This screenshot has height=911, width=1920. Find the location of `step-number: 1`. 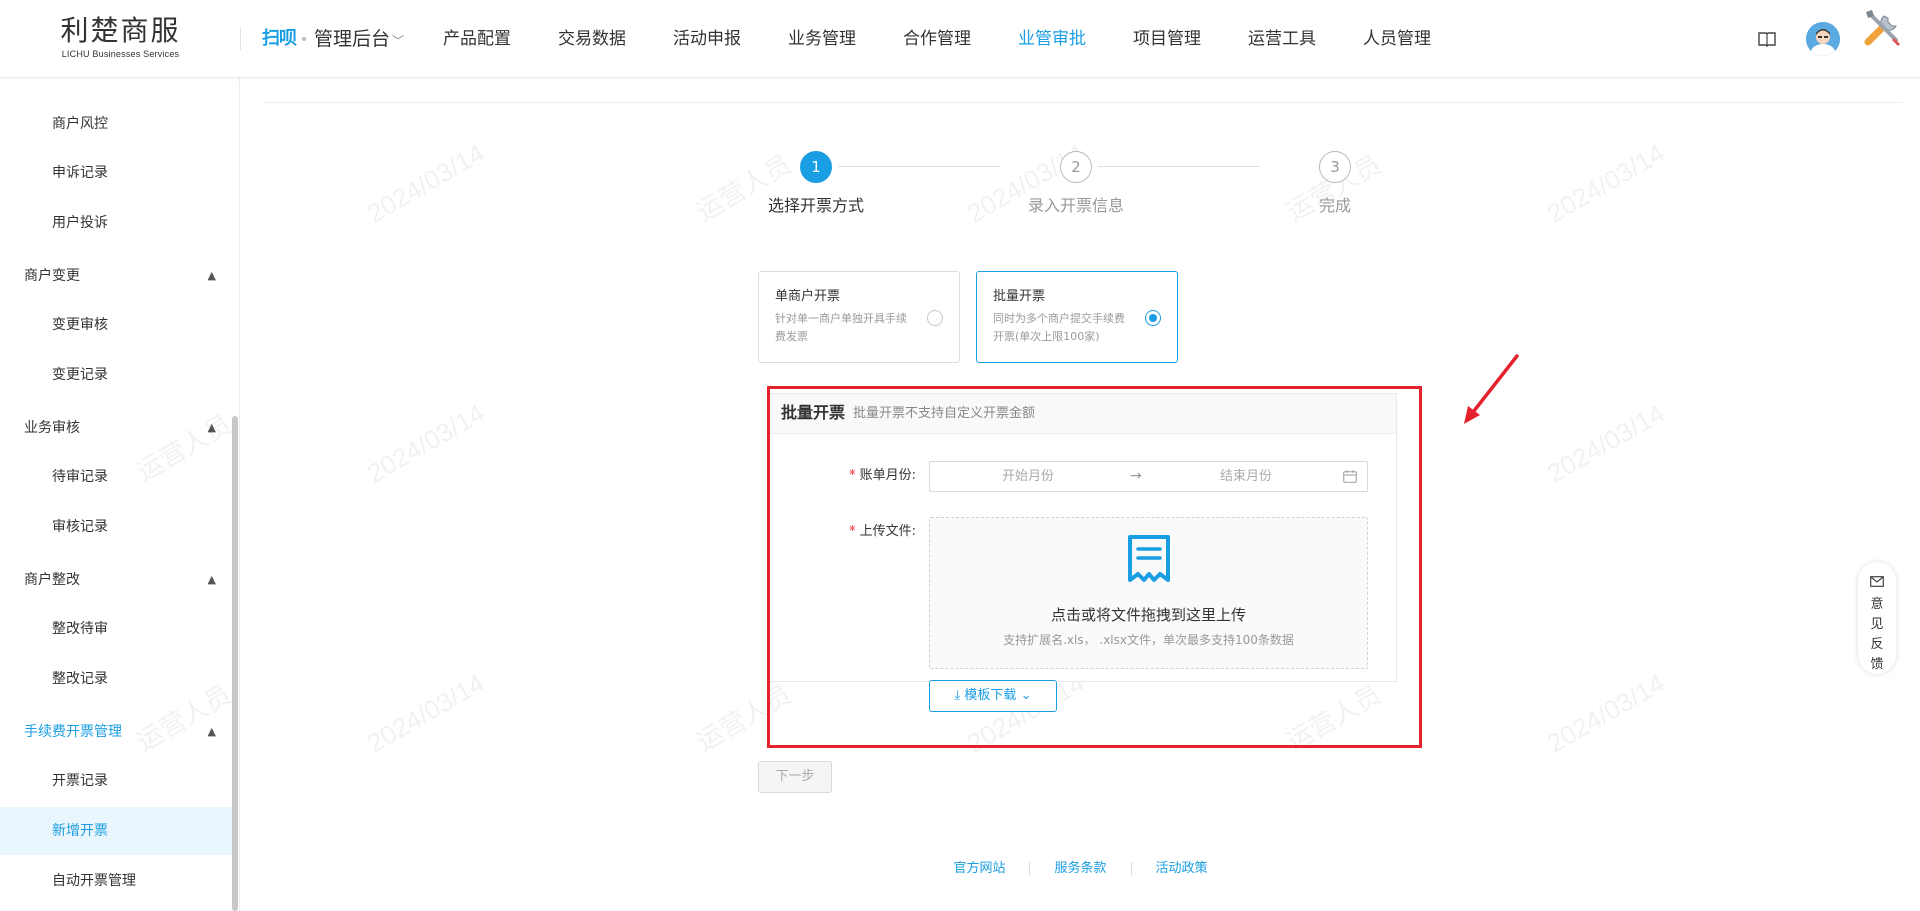

step-number: 1 is located at coordinates (816, 167).